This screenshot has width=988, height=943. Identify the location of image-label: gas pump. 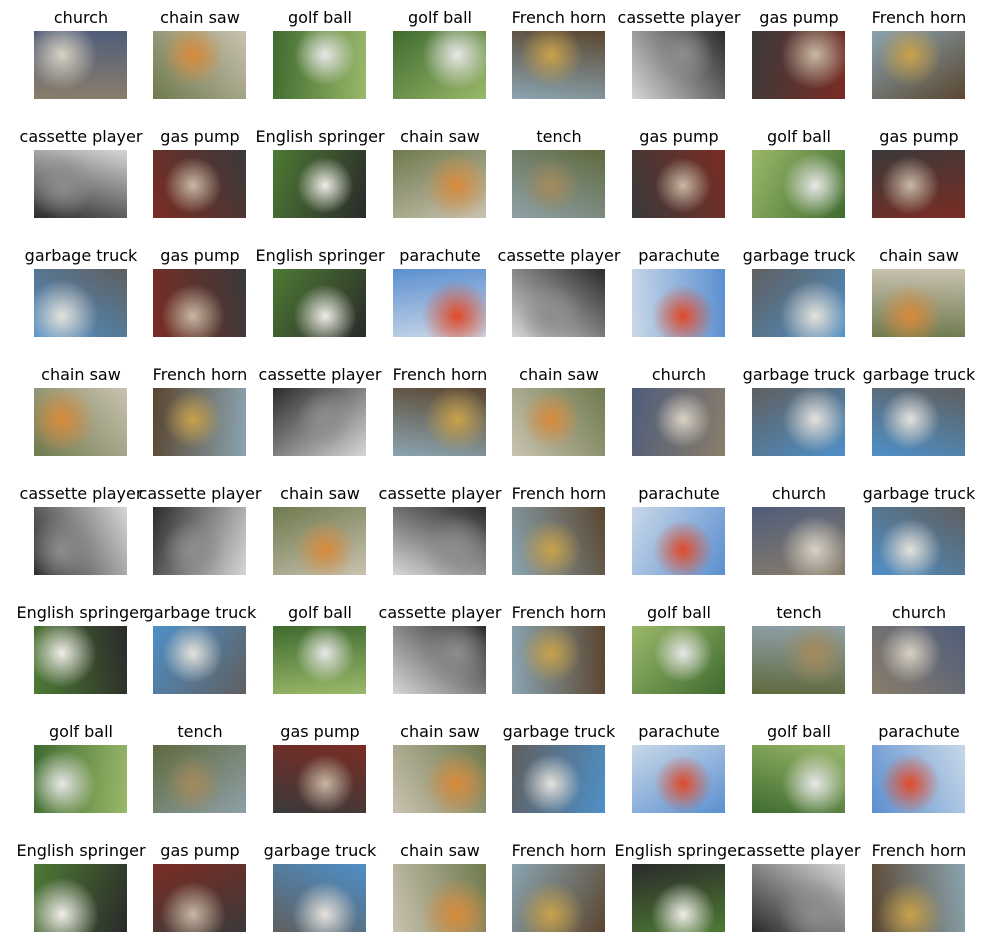
(919, 136).